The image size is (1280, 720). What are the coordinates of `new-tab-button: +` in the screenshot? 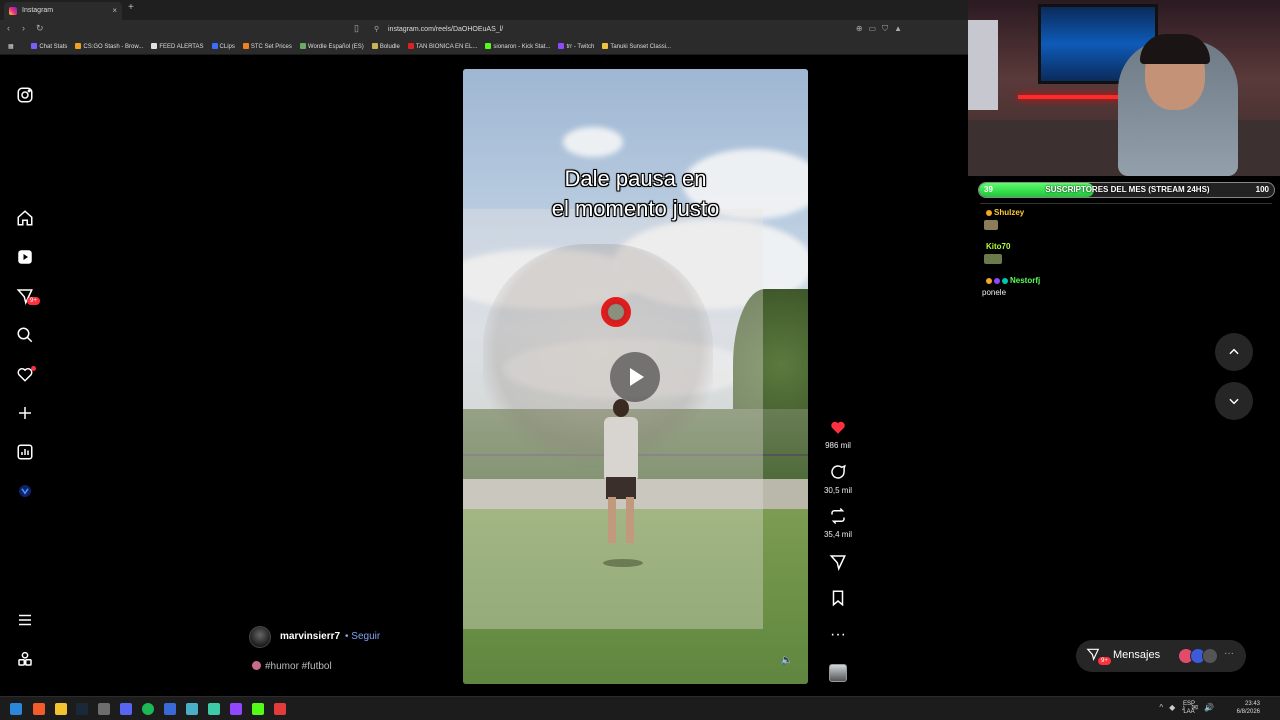 It's located at (131, 7).